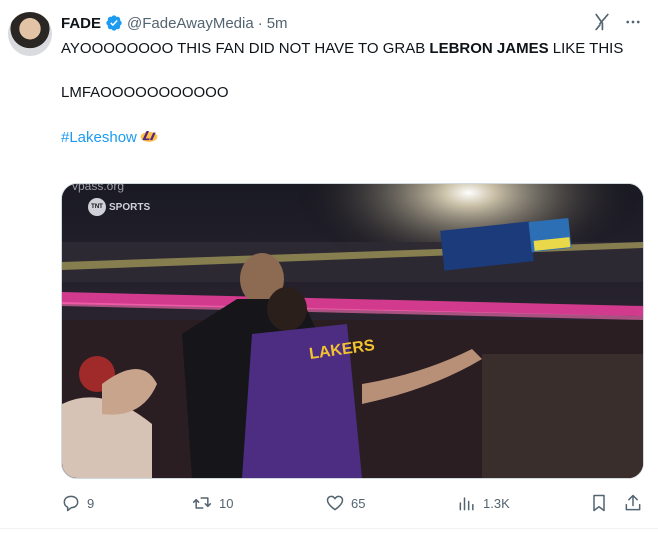 The image size is (658, 534). I want to click on share-button, so click(633, 503).